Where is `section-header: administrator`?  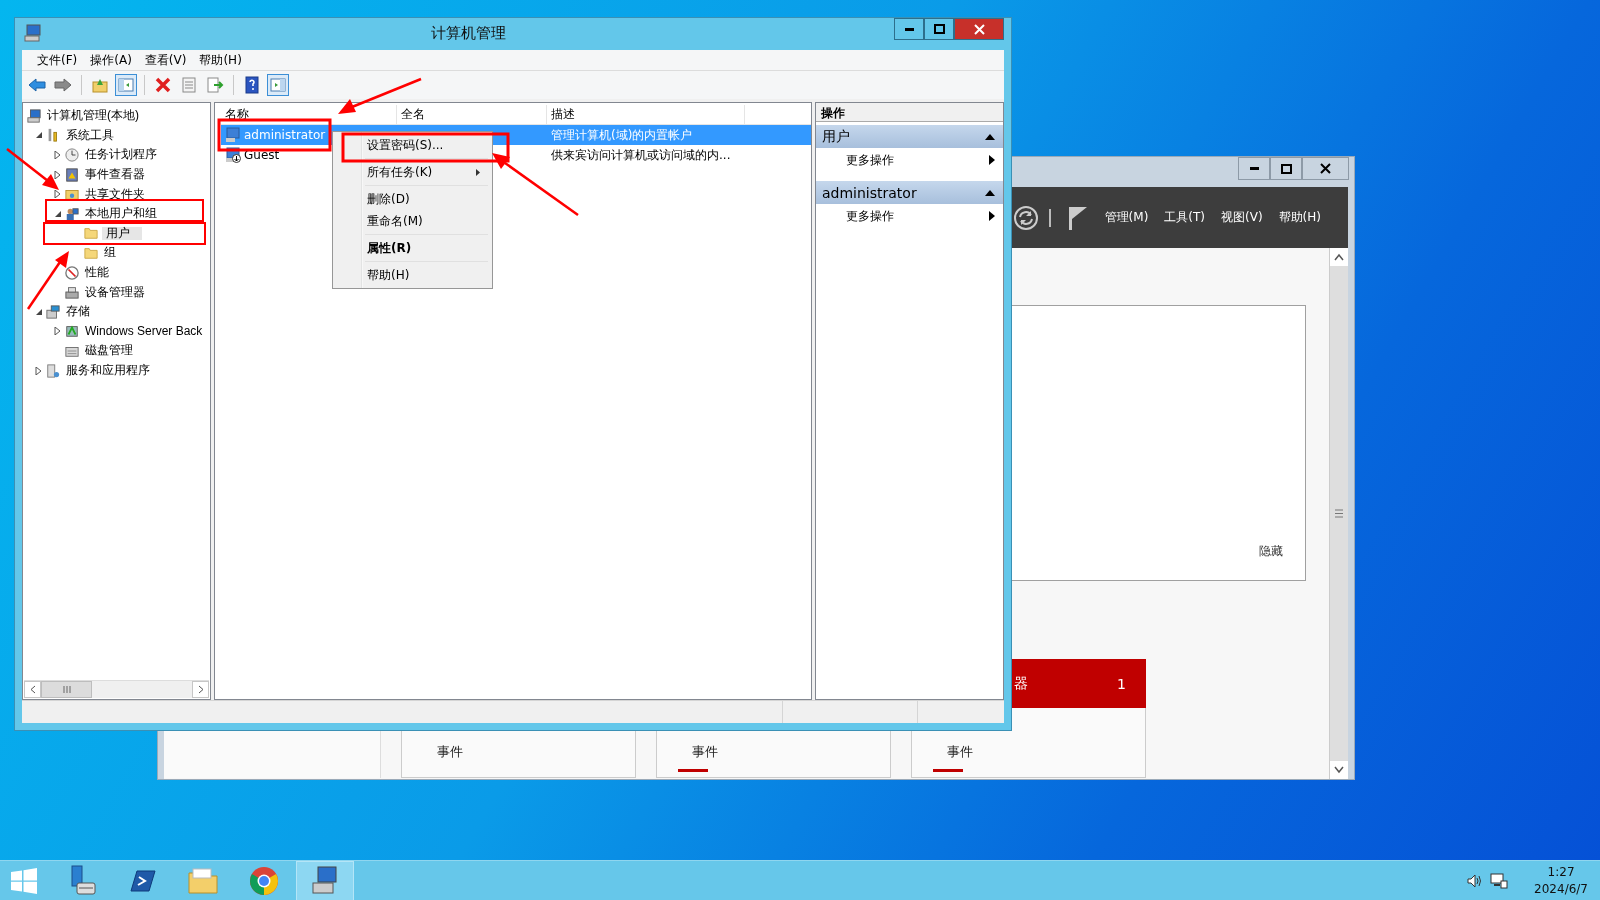 section-header: administrator is located at coordinates (909, 192).